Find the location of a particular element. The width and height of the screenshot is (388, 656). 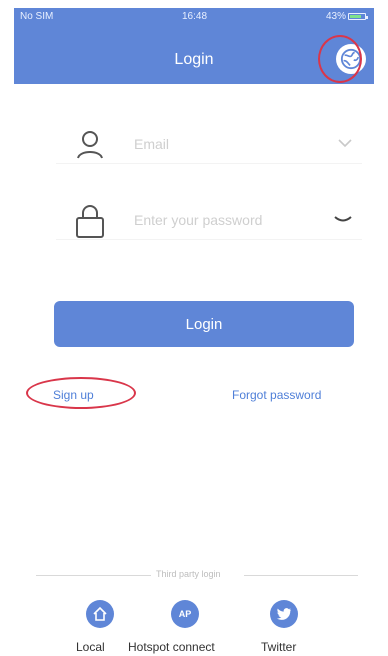

battery-icon is located at coordinates (358, 16).